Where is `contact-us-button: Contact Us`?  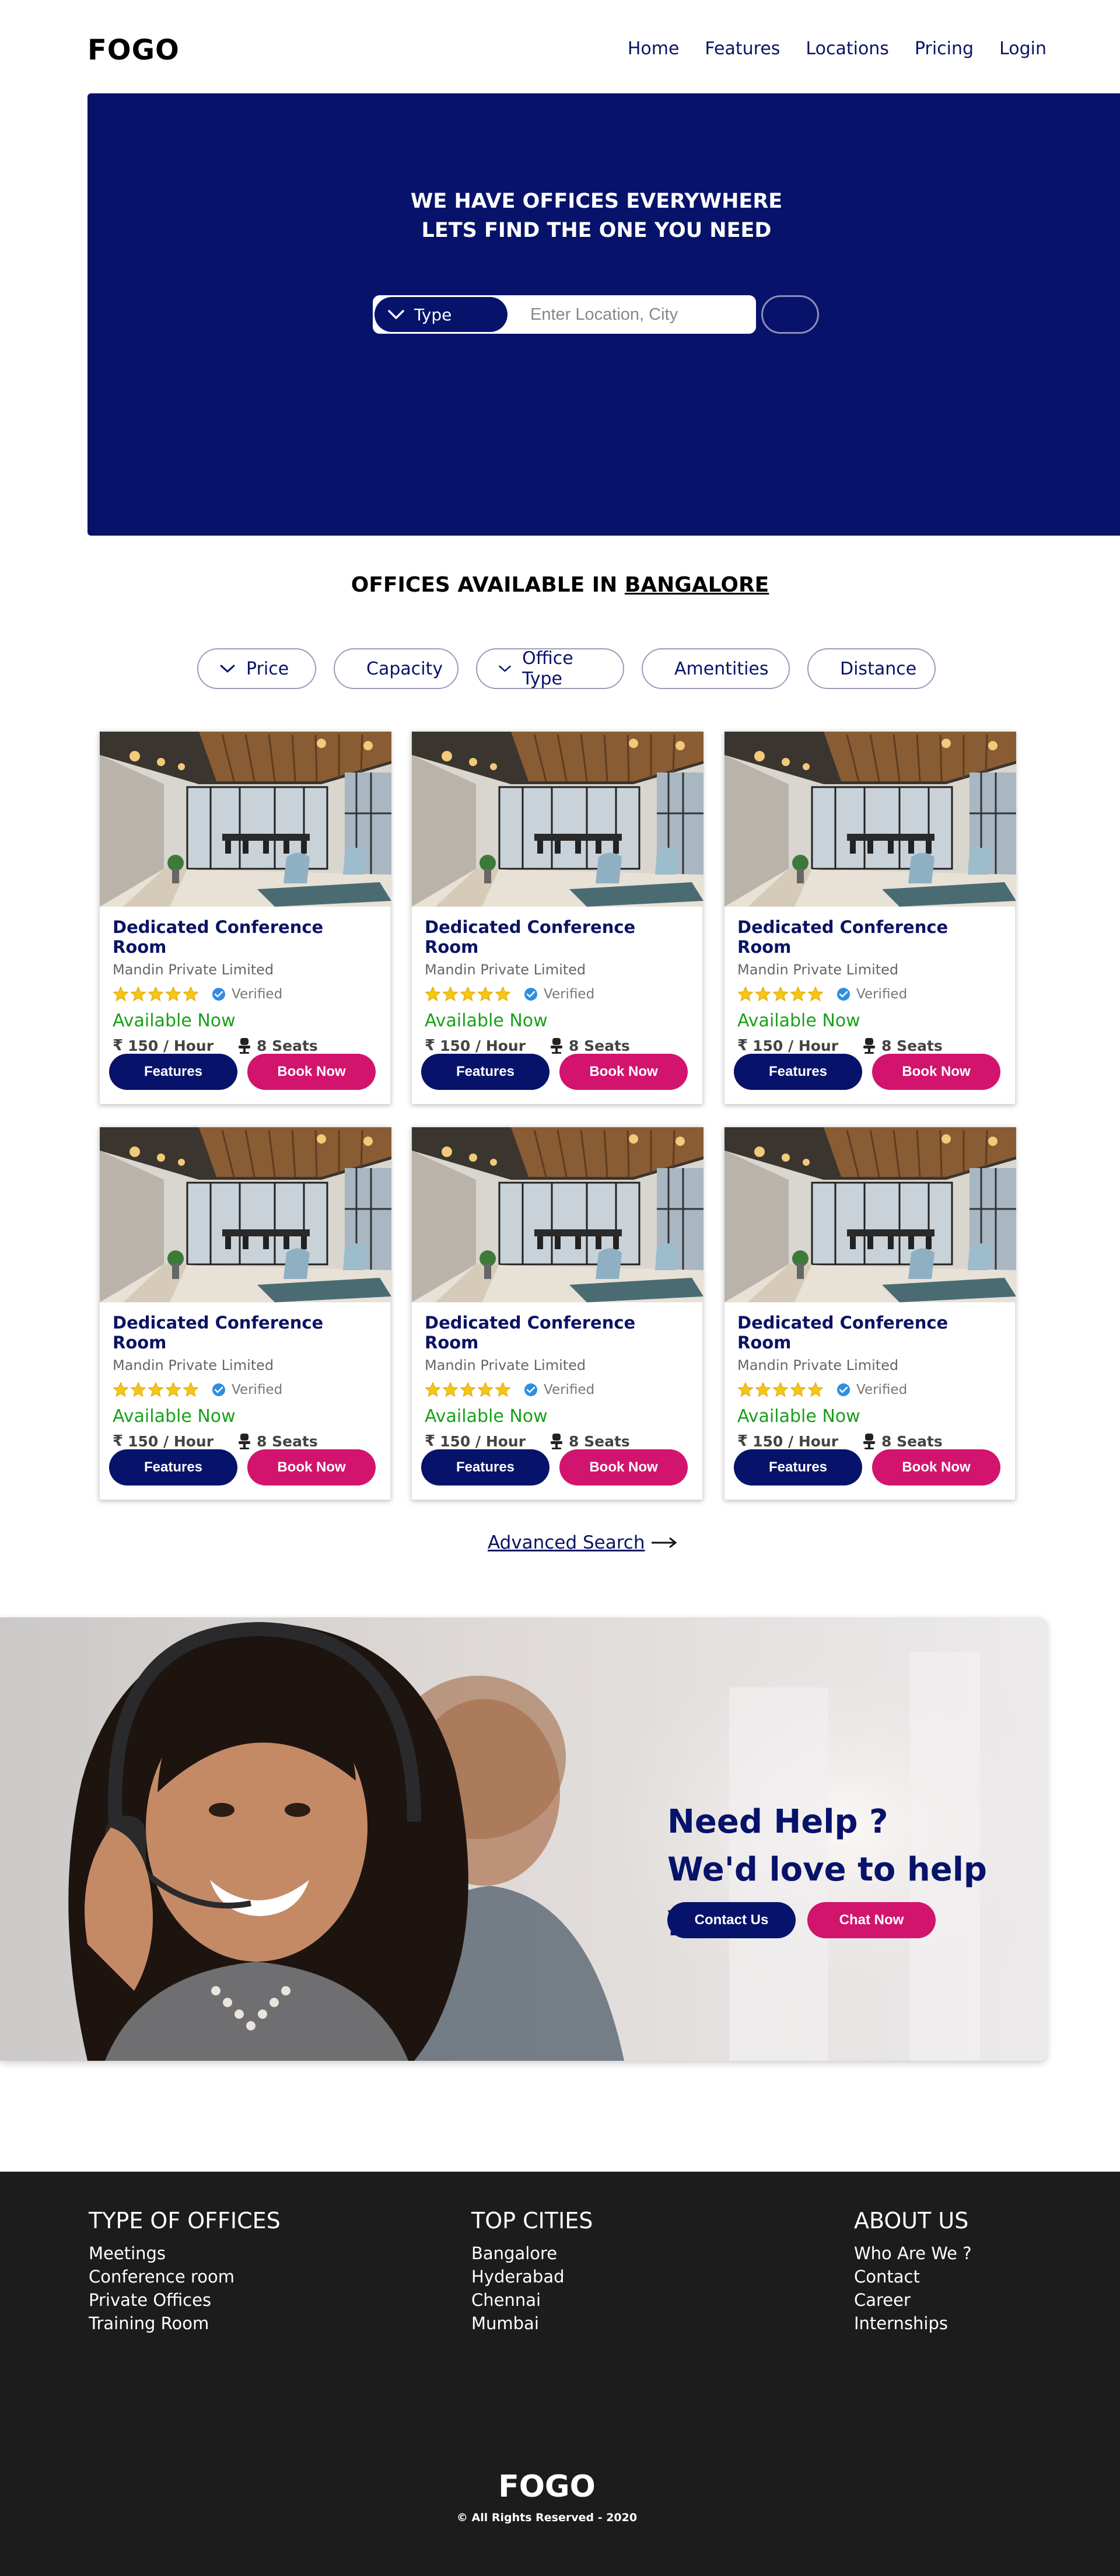 contact-us-button: Contact Us is located at coordinates (731, 1920).